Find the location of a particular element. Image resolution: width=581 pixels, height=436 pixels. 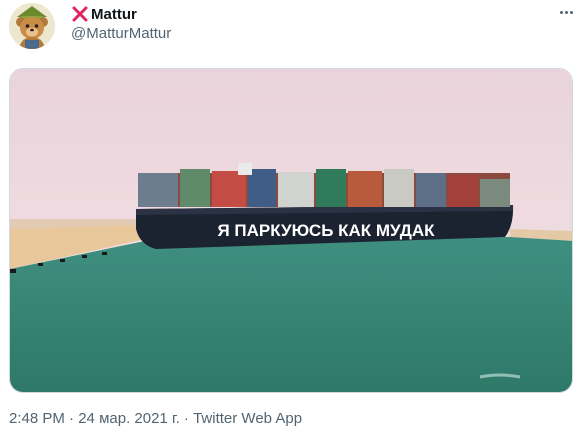

avatar is located at coordinates (32, 26).